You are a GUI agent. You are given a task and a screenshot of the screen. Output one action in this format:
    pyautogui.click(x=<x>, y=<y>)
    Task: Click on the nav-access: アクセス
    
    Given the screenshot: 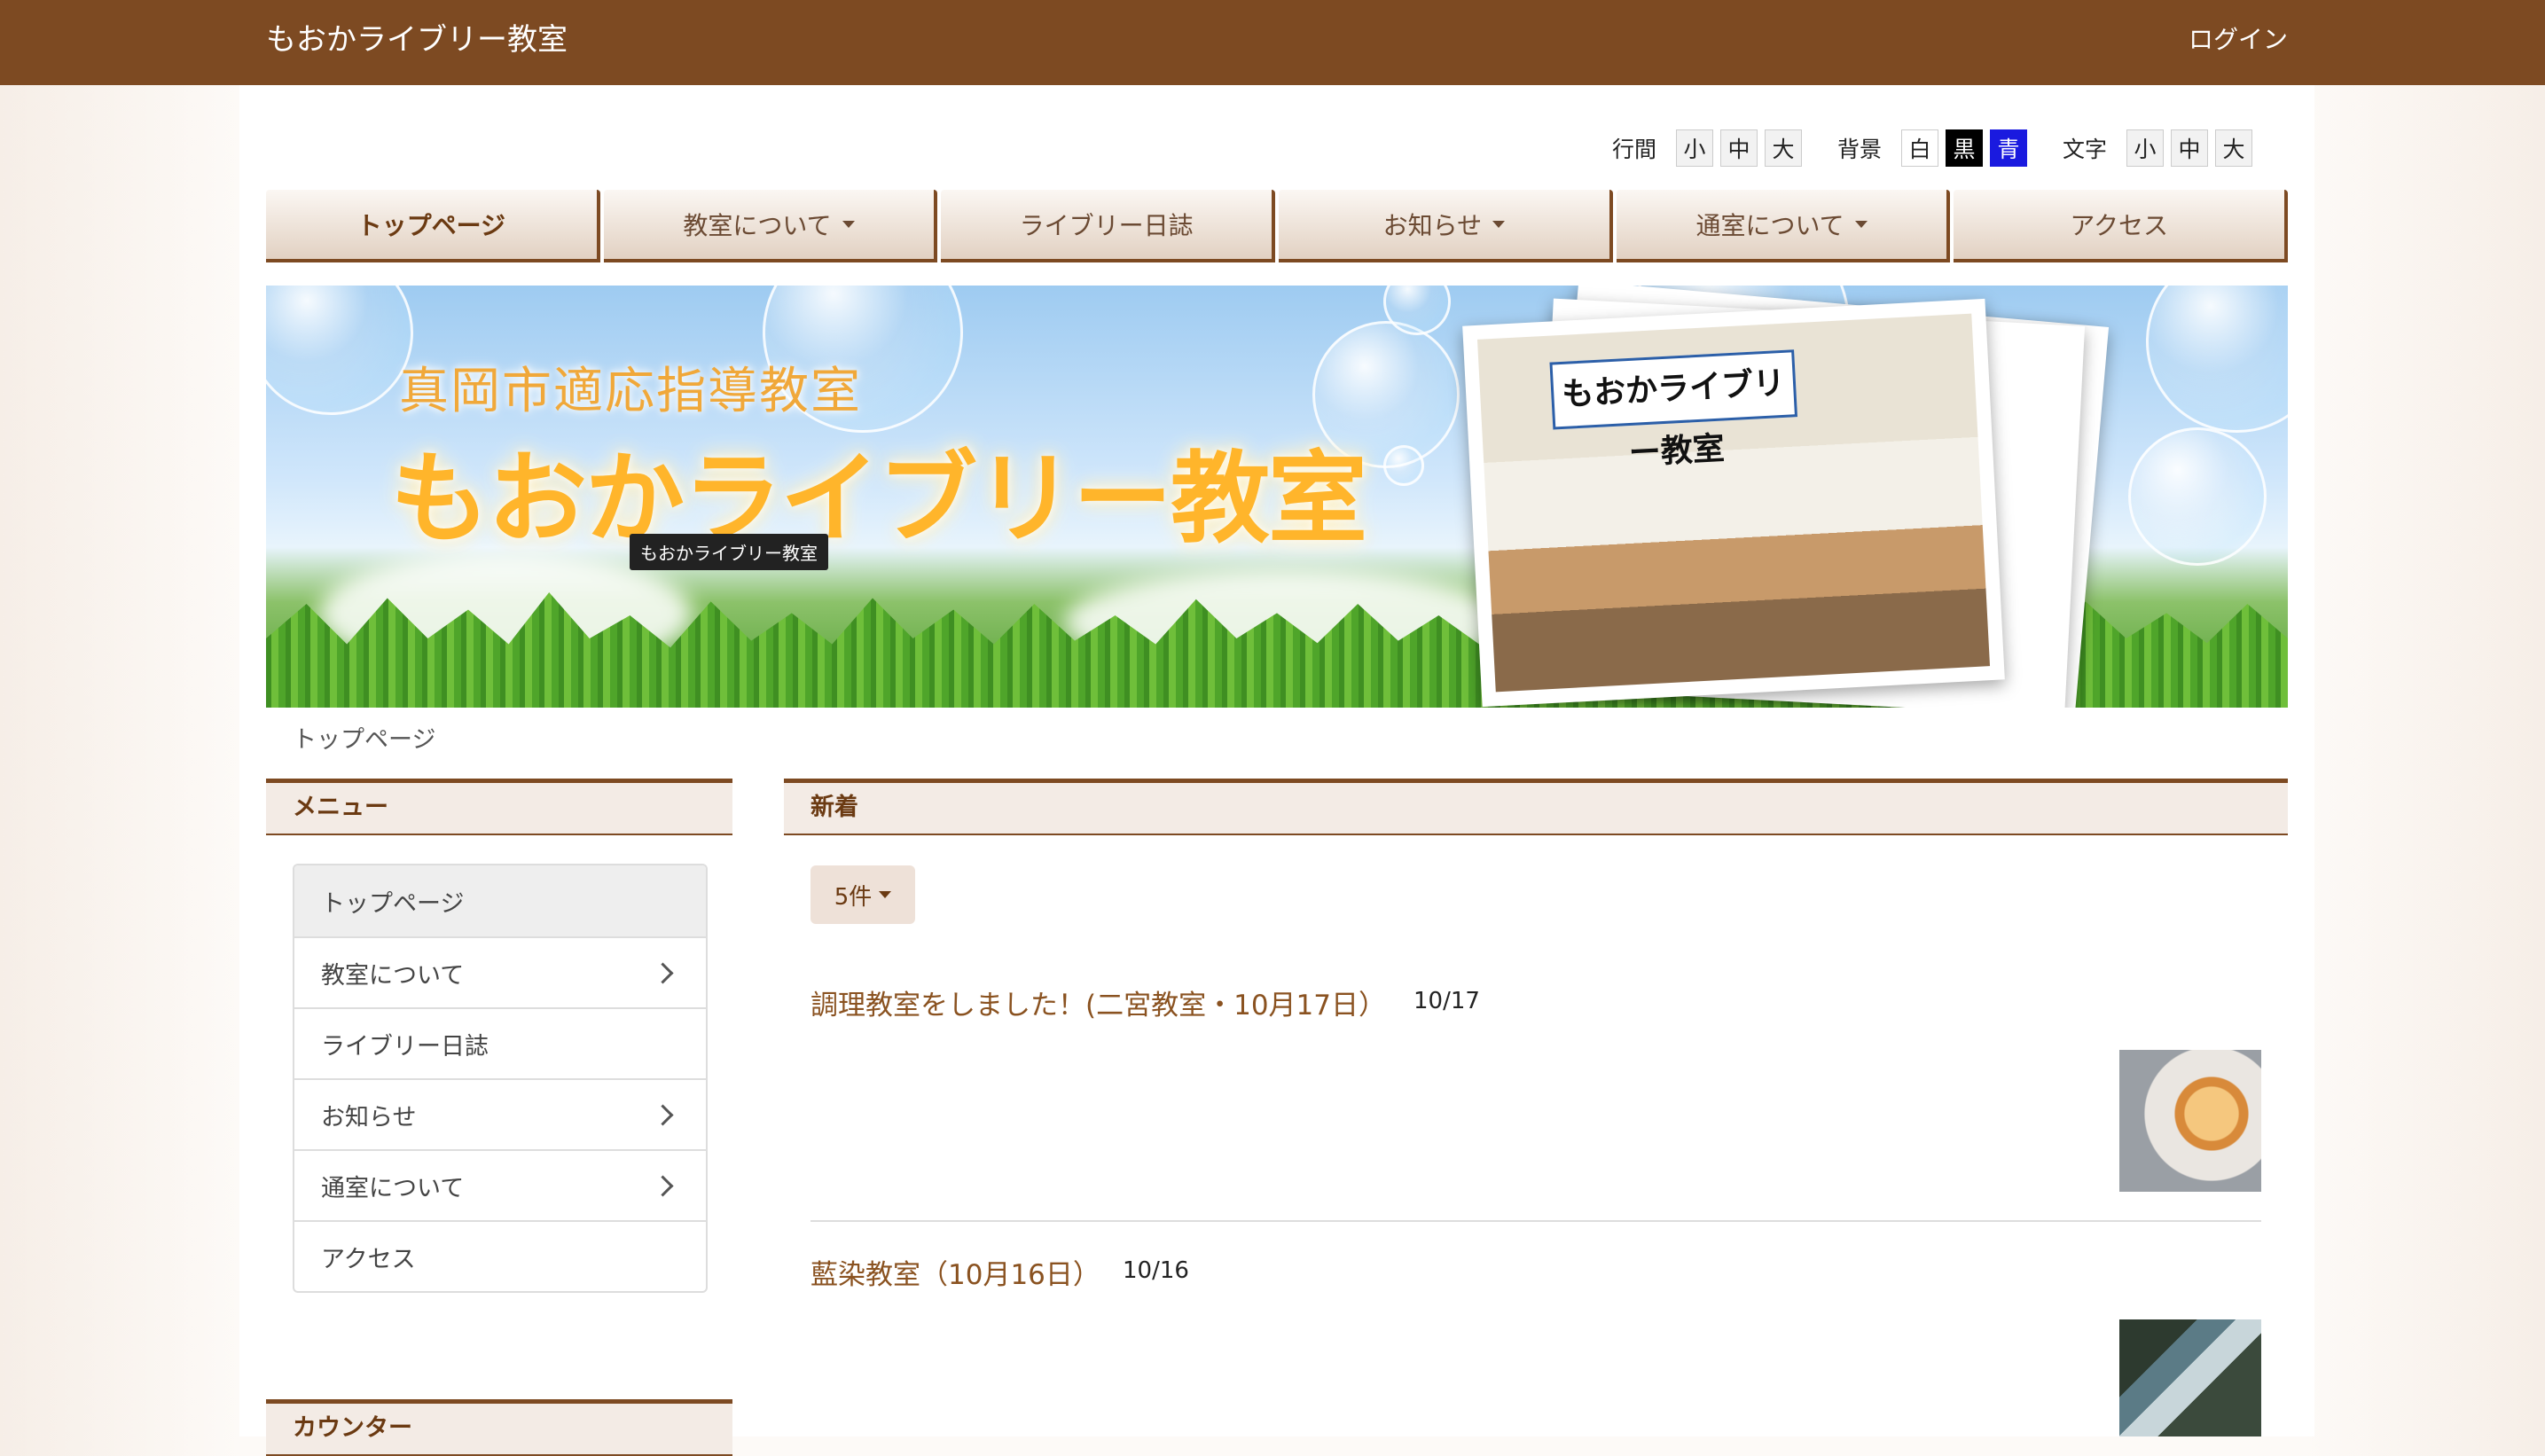 What is the action you would take?
    pyautogui.click(x=2122, y=226)
    